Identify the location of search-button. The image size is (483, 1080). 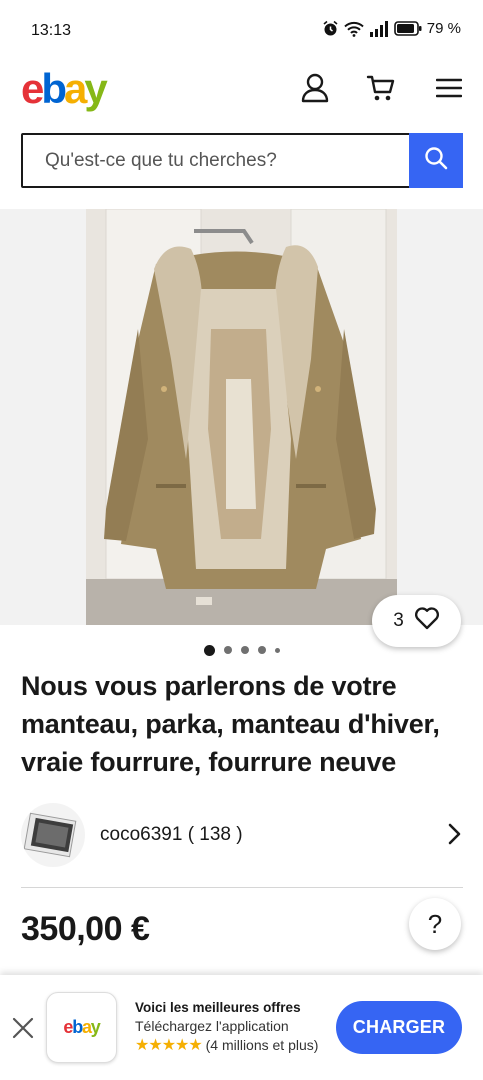
(436, 160).